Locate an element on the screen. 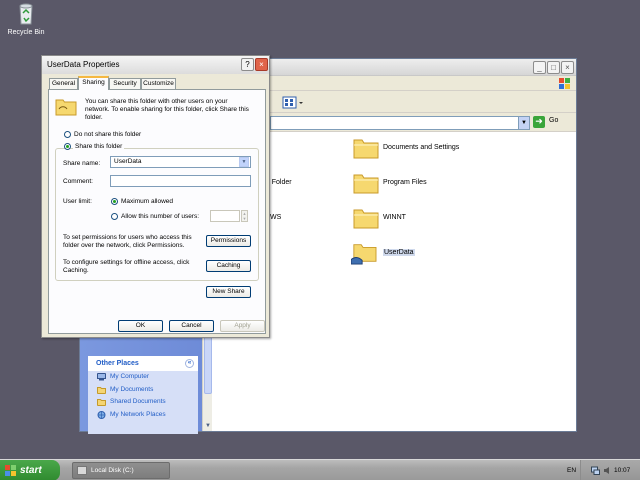 This screenshot has height=480, width=640. network-tray-icon is located at coordinates (595, 470).